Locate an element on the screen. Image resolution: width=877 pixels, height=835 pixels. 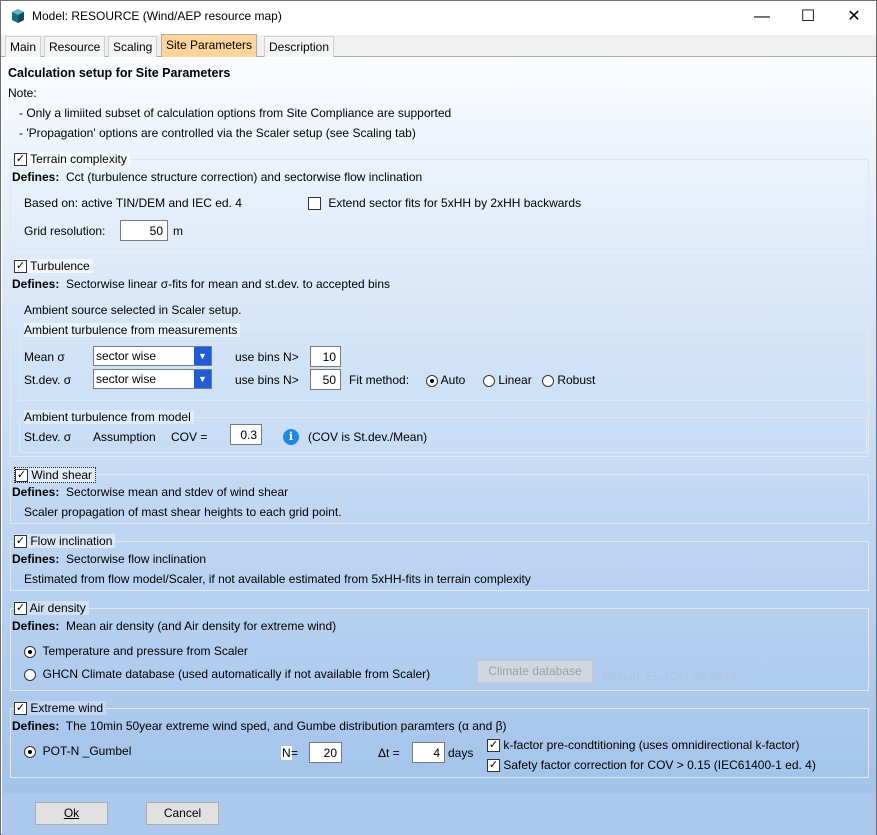
minimize-button: — is located at coordinates (762, 16).